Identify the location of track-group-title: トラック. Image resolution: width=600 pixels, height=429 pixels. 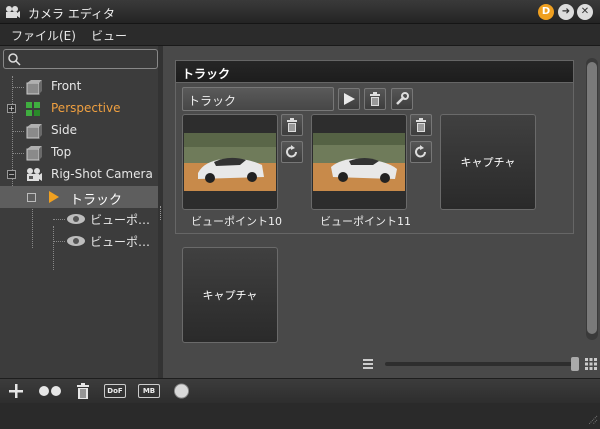
(206, 74).